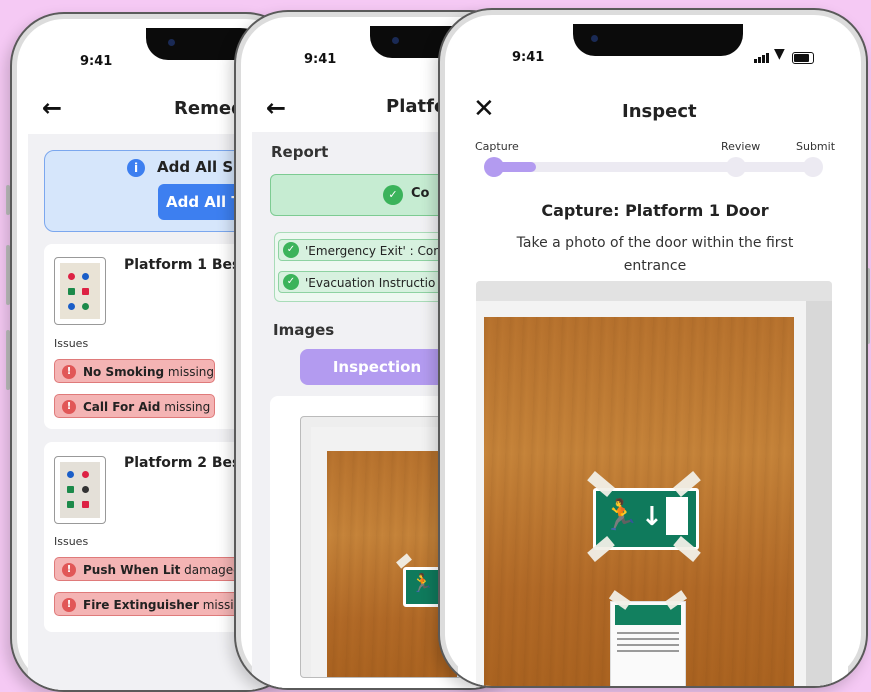 The width and height of the screenshot is (871, 692). What do you see at coordinates (497, 146) in the screenshot?
I see `step-label-capture: Capture` at bounding box center [497, 146].